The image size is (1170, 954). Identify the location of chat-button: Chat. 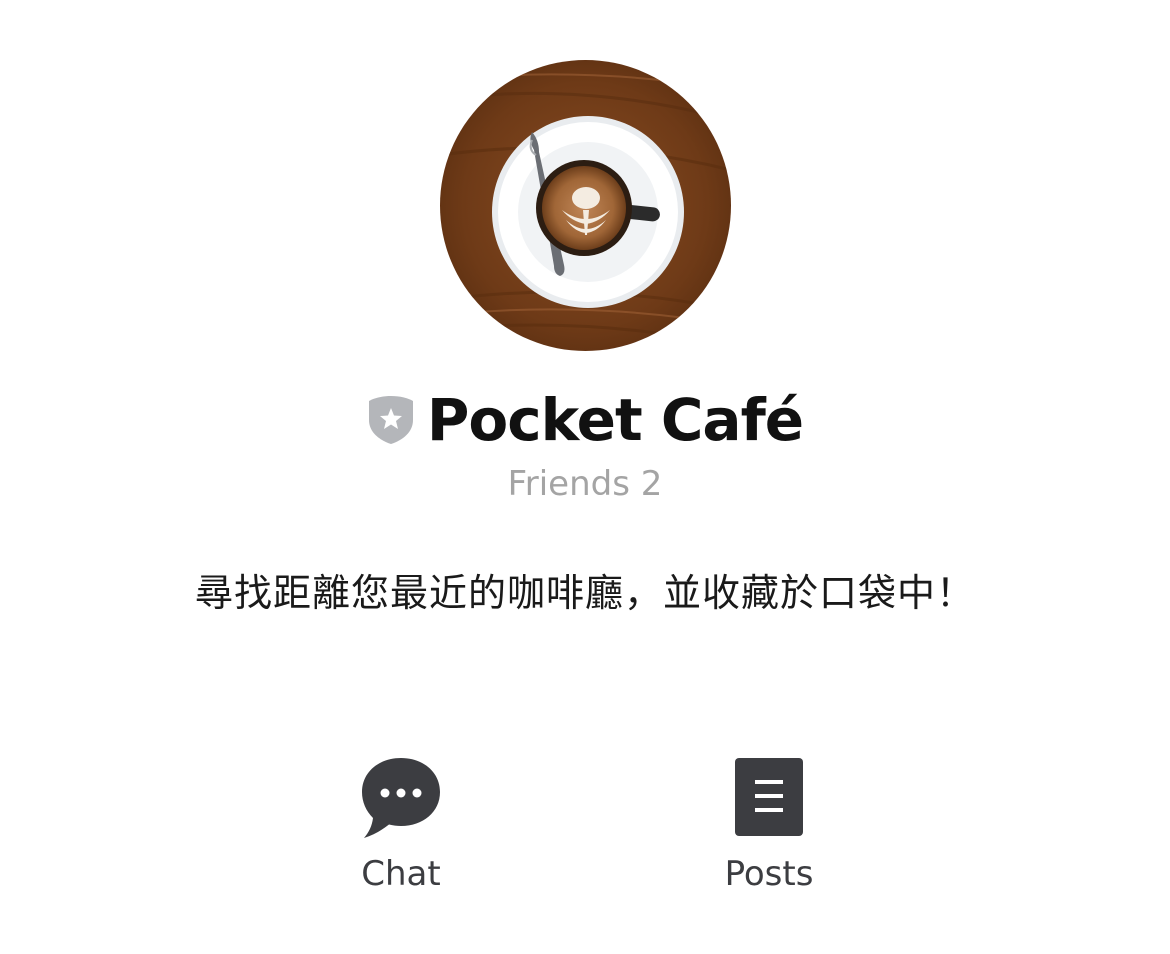
(401, 825).